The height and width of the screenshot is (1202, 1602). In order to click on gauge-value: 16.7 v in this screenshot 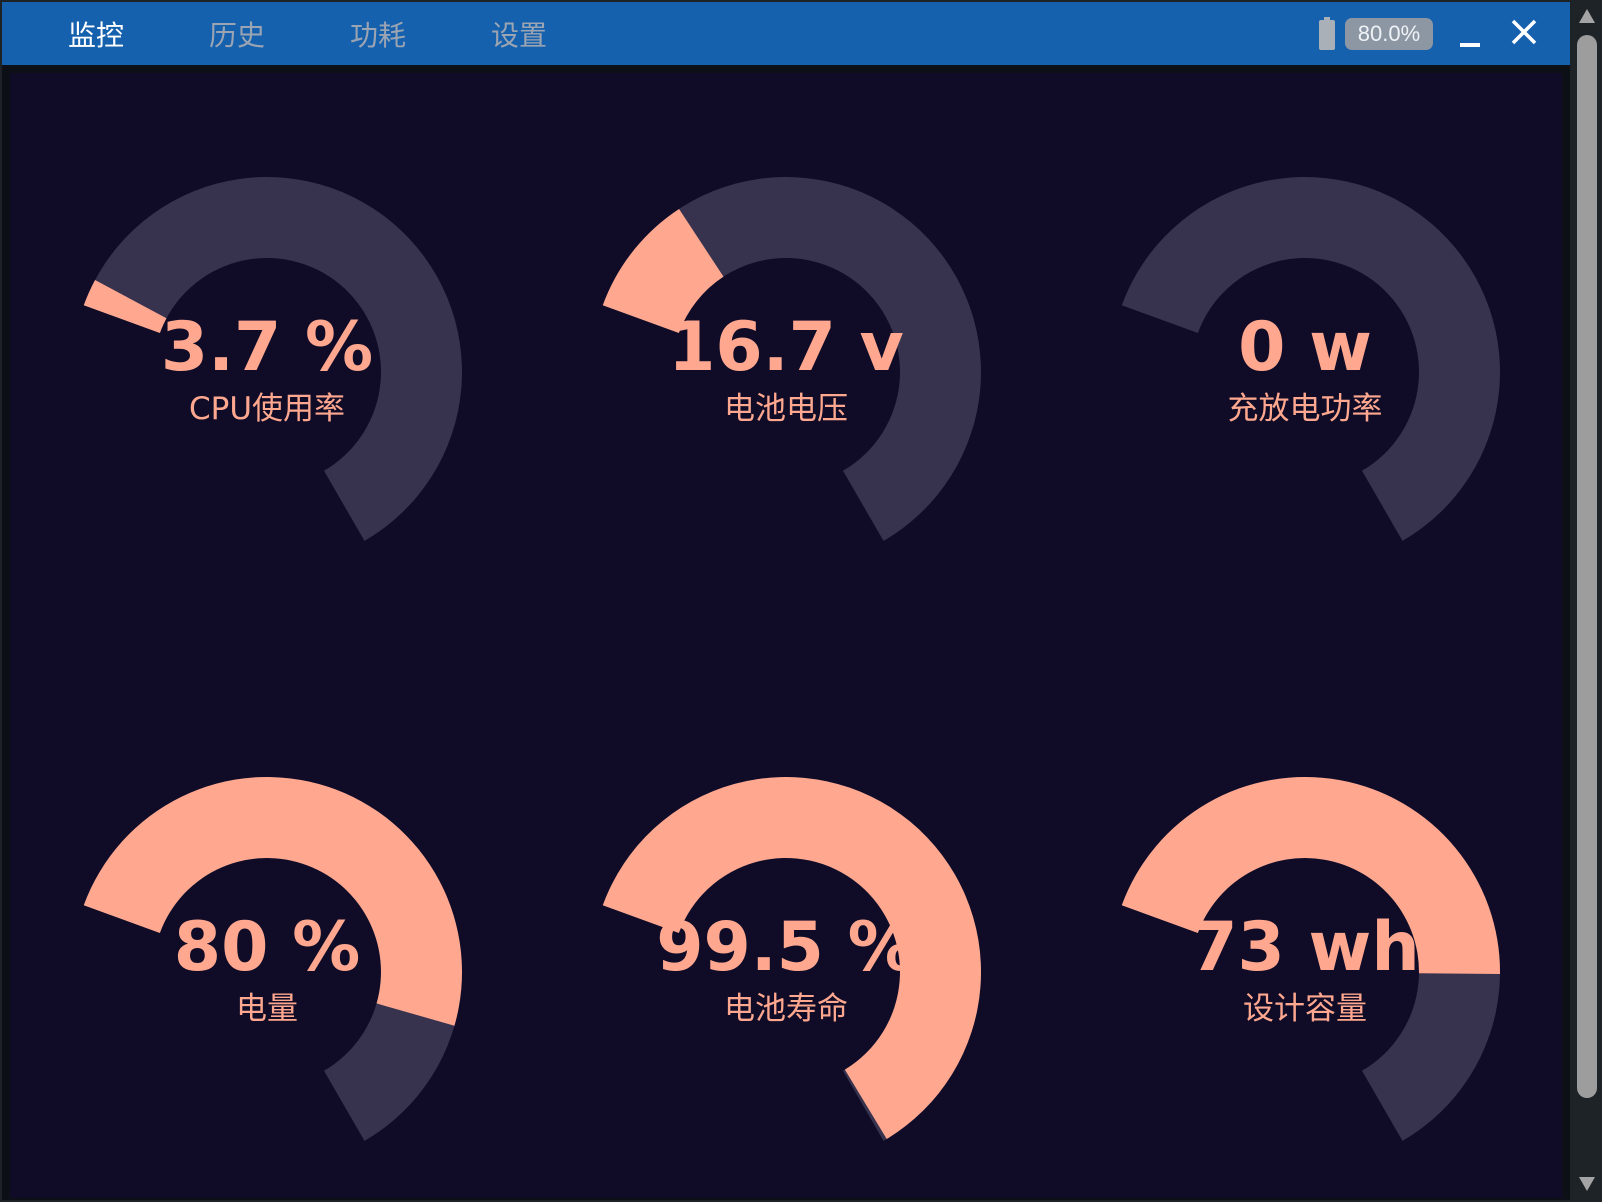, I will do `click(786, 347)`.